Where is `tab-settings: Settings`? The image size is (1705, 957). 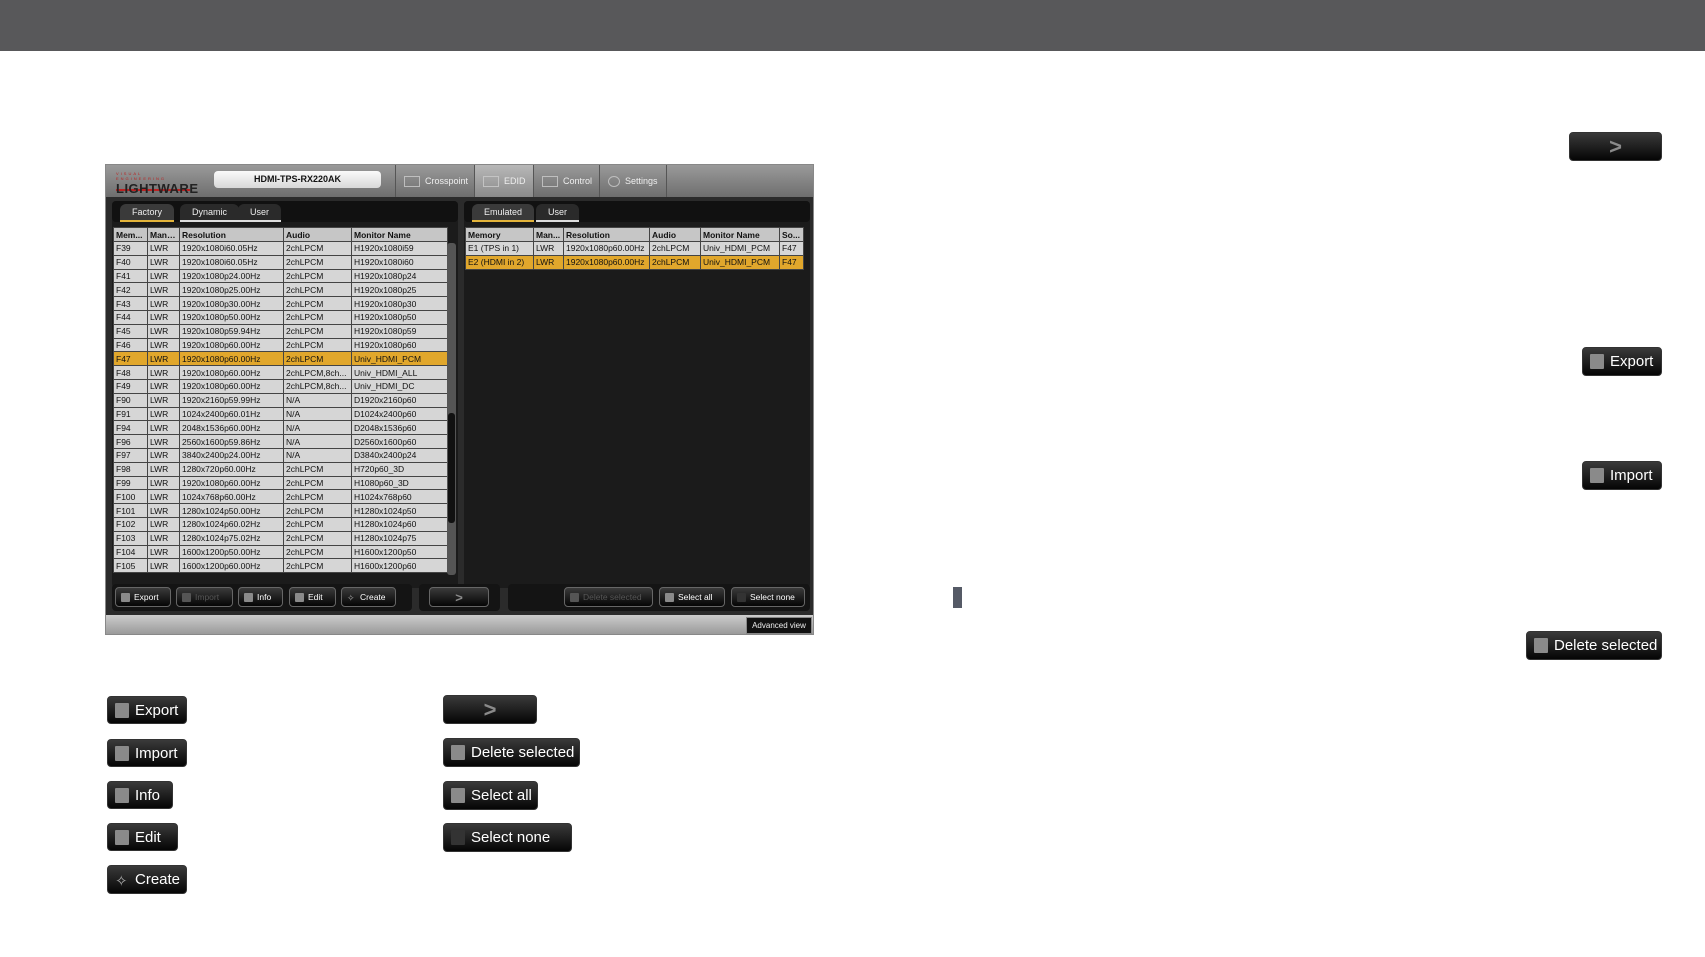
tab-settings: Settings is located at coordinates (633, 181).